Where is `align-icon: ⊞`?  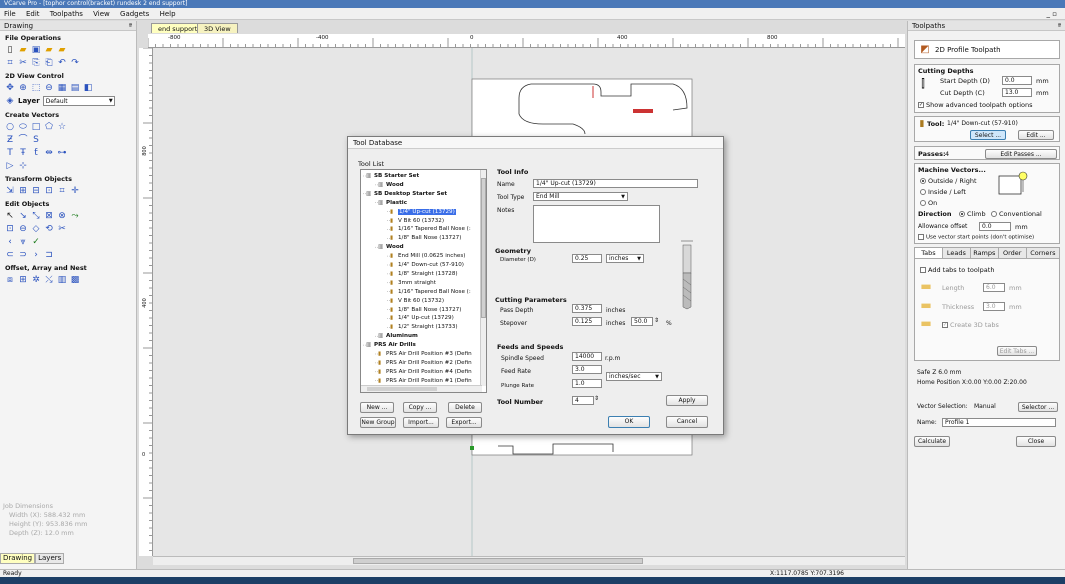
align-icon: ⊞ is located at coordinates (23, 191).